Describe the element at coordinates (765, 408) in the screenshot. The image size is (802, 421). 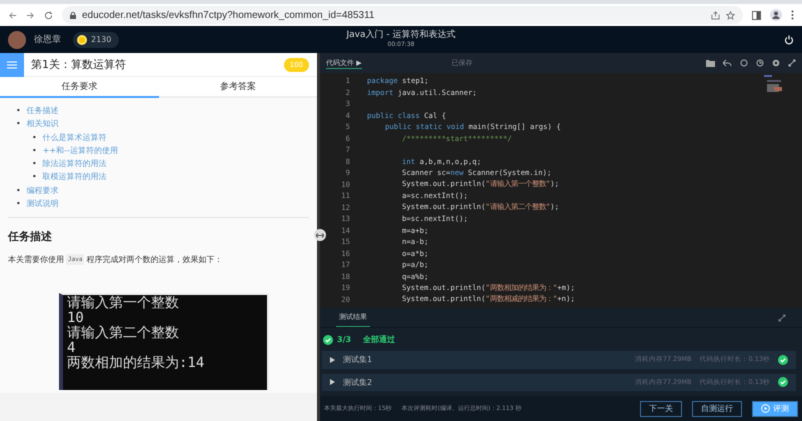
I see `play-icon` at that location.